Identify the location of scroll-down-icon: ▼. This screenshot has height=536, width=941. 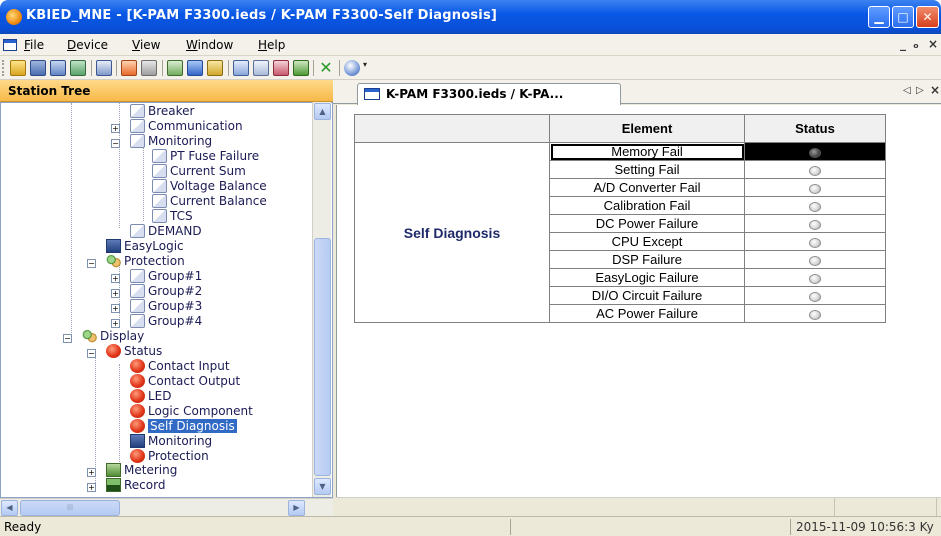
(322, 486).